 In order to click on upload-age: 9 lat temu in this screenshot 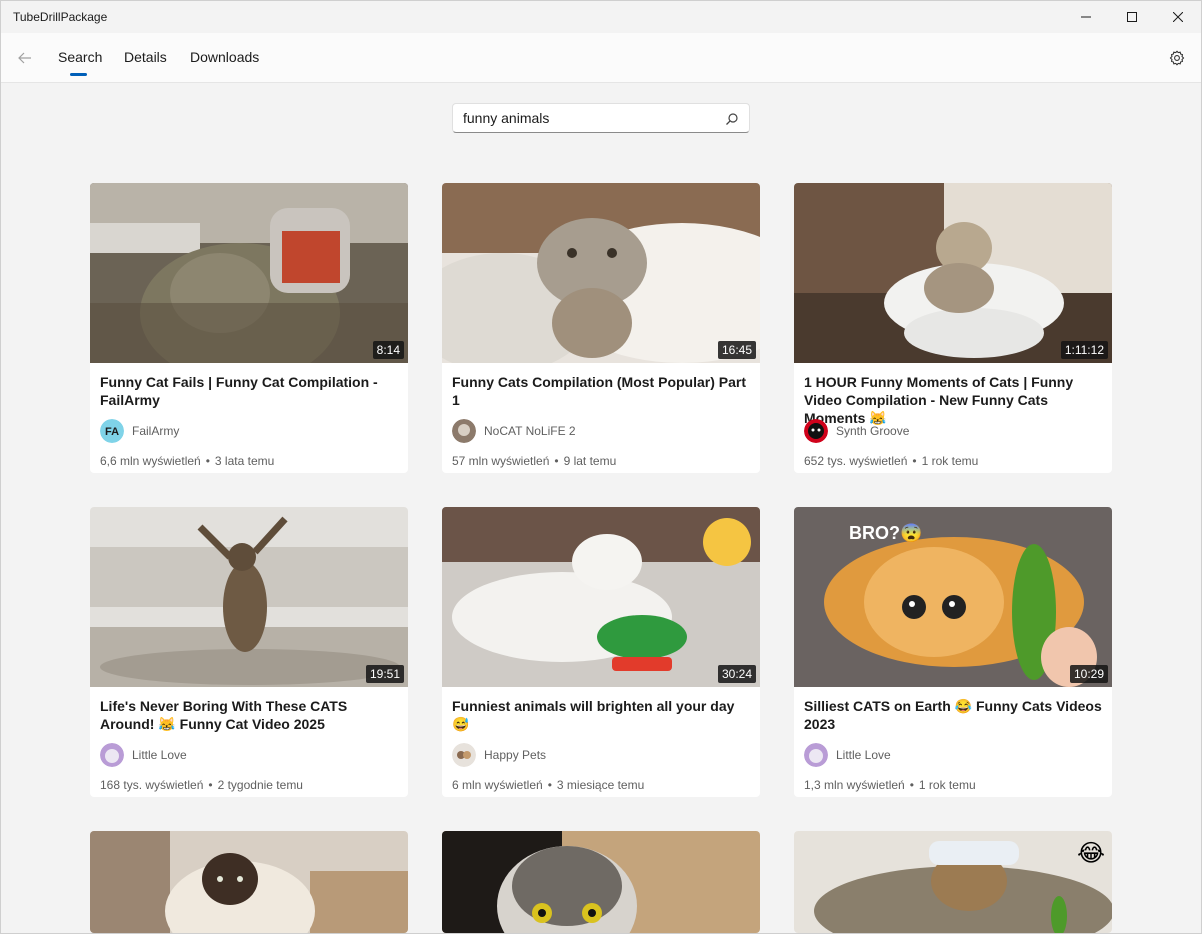, I will do `click(590, 461)`.